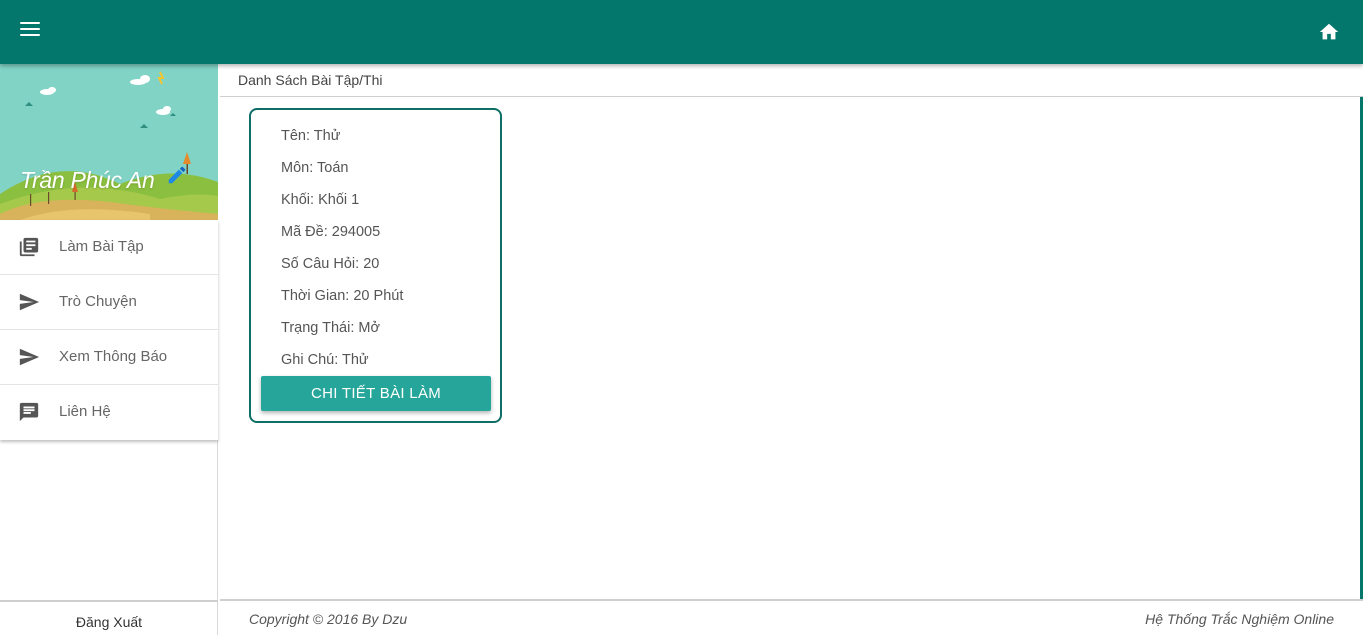 Image resolution: width=1363 pixels, height=635 pixels. I want to click on exam-status: Trạng Thái: Mở, so click(330, 328).